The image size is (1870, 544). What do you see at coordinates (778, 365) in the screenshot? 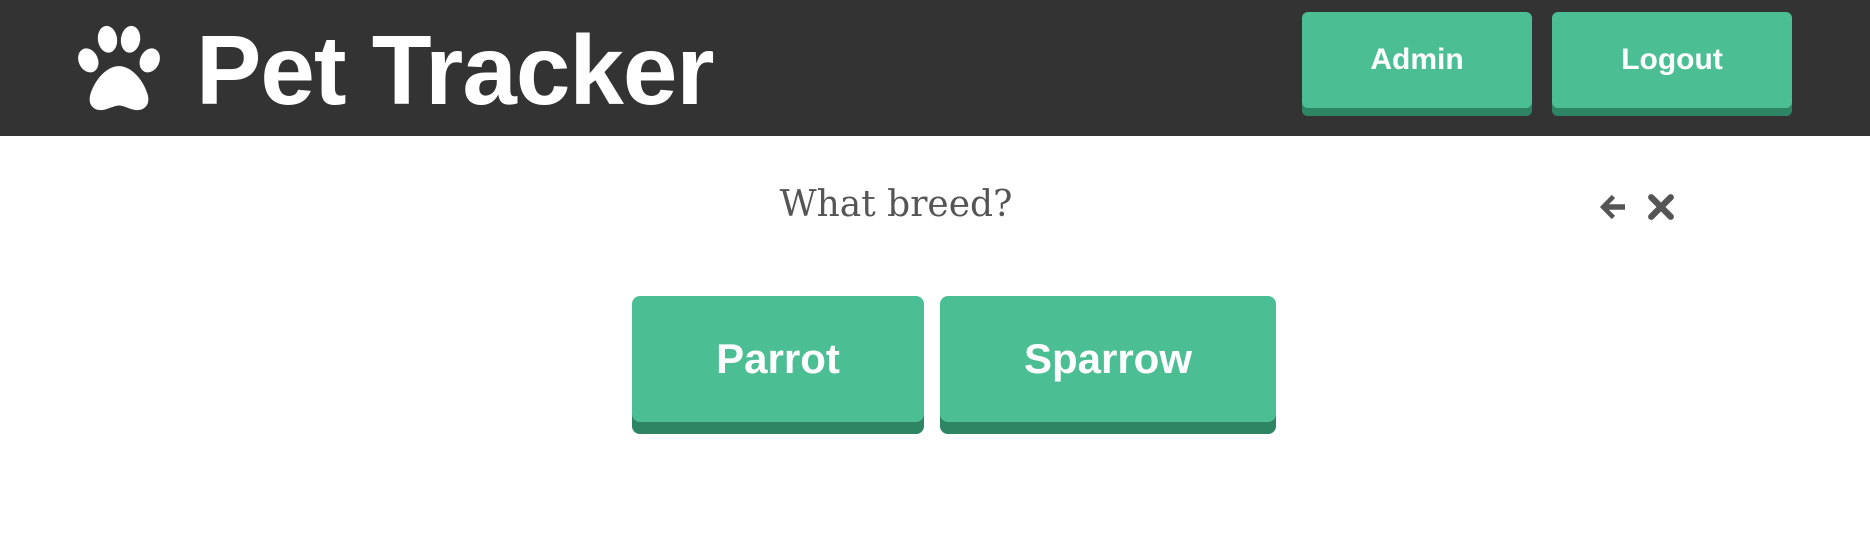
I see `choice-button-parrot: Parrot` at bounding box center [778, 365].